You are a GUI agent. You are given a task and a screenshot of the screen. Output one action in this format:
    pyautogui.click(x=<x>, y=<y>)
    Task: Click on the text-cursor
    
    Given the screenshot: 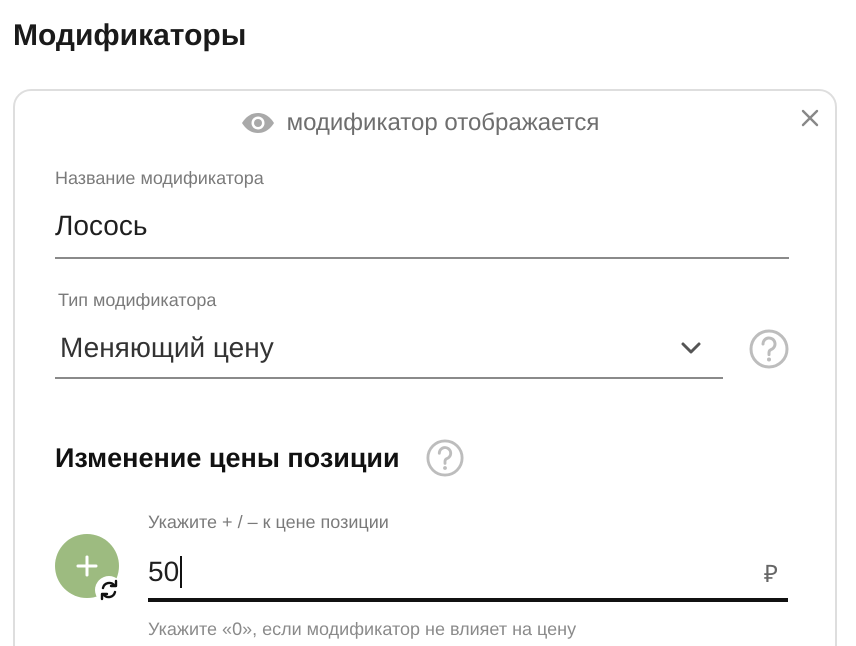 What is the action you would take?
    pyautogui.click(x=181, y=572)
    